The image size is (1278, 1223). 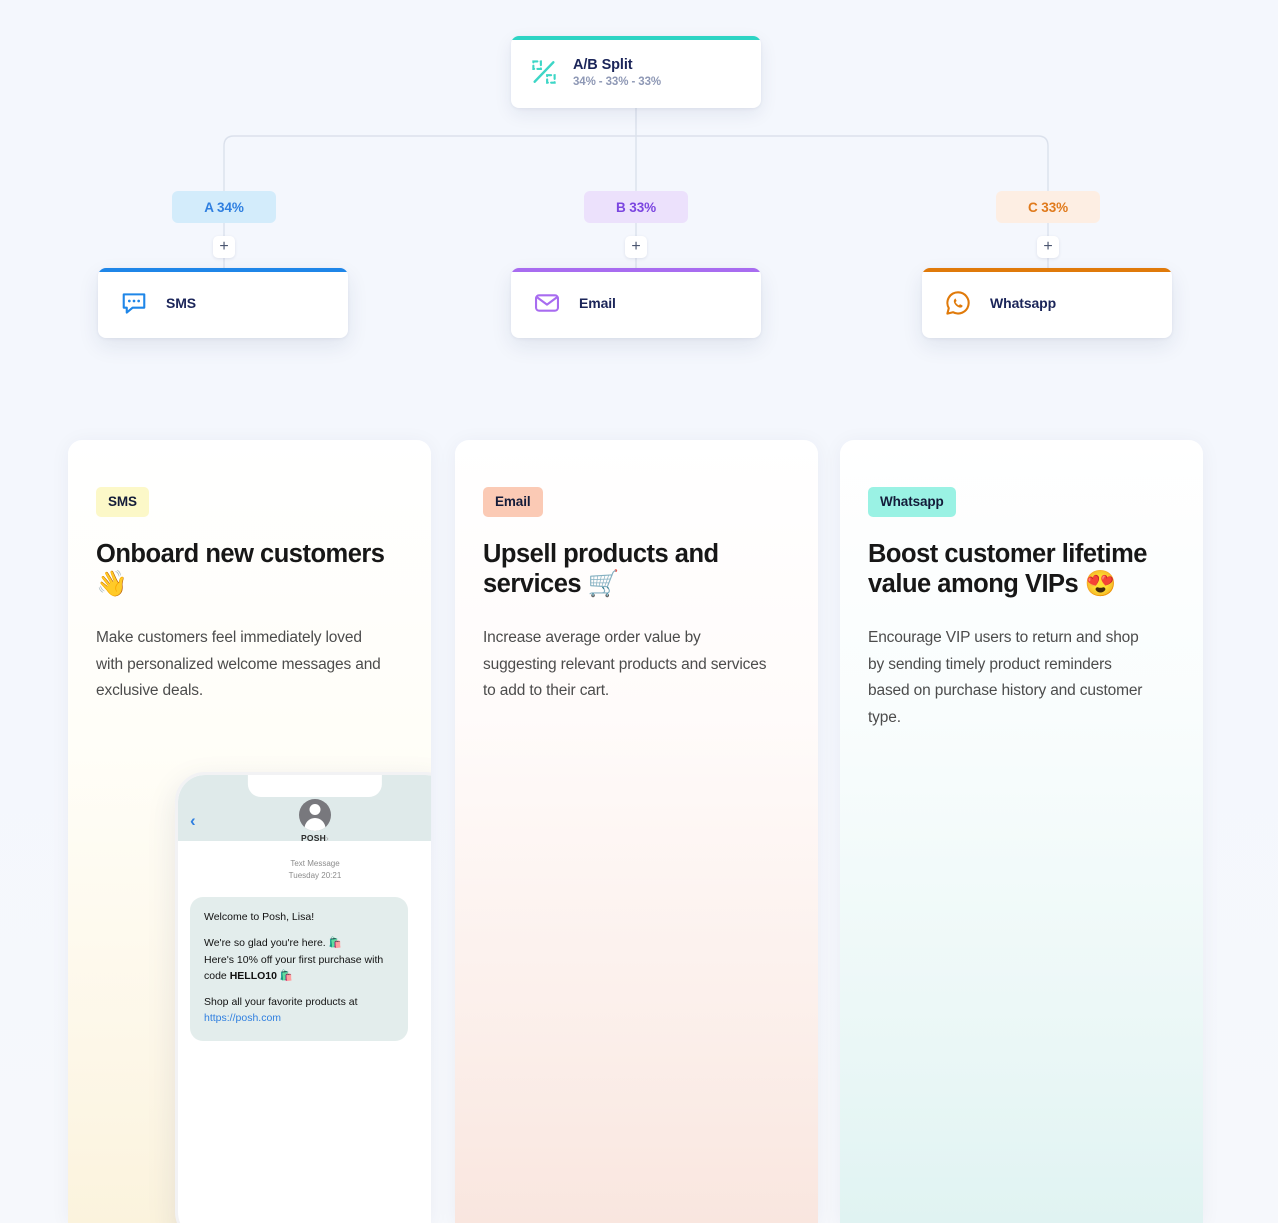 What do you see at coordinates (912, 502) in the screenshot?
I see `card-badge-whatsapp: Whatsapp` at bounding box center [912, 502].